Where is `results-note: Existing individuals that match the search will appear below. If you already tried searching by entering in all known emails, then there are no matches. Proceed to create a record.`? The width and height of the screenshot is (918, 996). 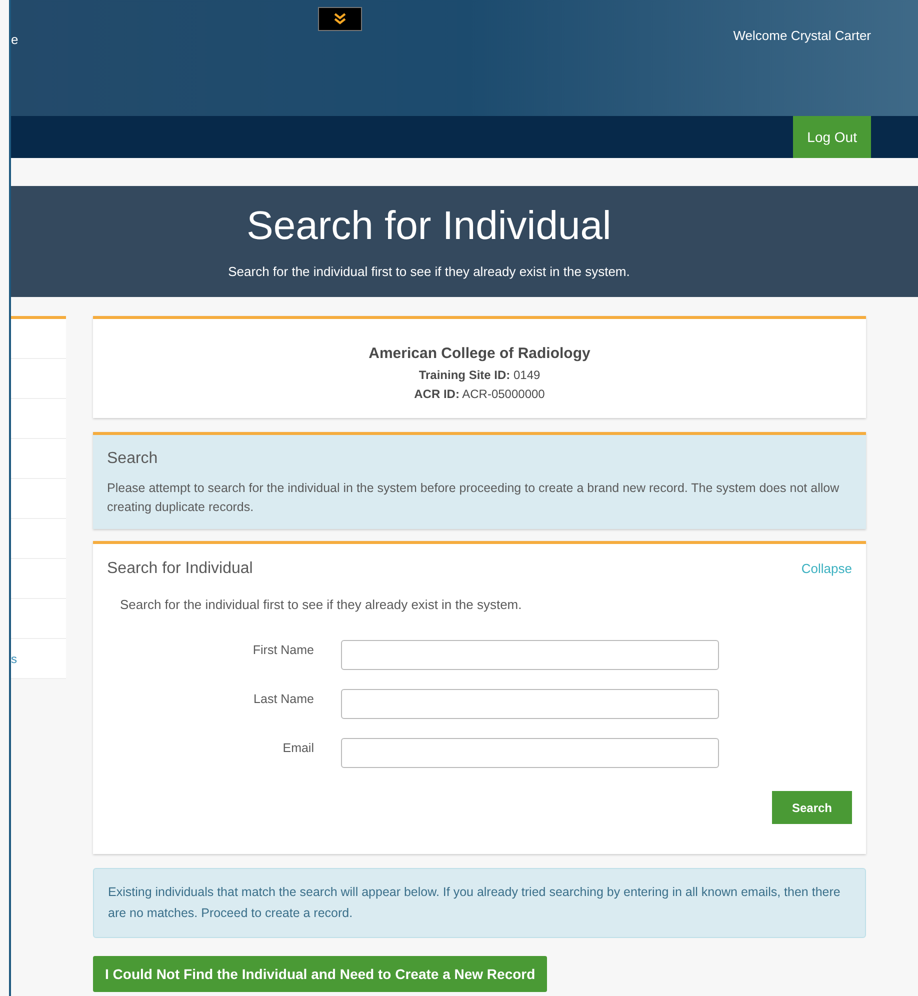 results-note: Existing individuals that match the search will appear below. If you already tried searching by entering in all known emails, then there are no matches. Proceed to create a record. is located at coordinates (479, 903).